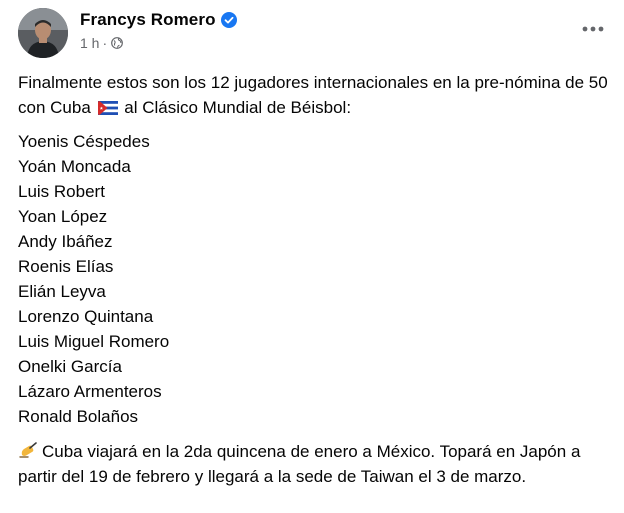 Image resolution: width=624 pixels, height=513 pixels. I want to click on author-row: Francys Romero, so click(158, 20).